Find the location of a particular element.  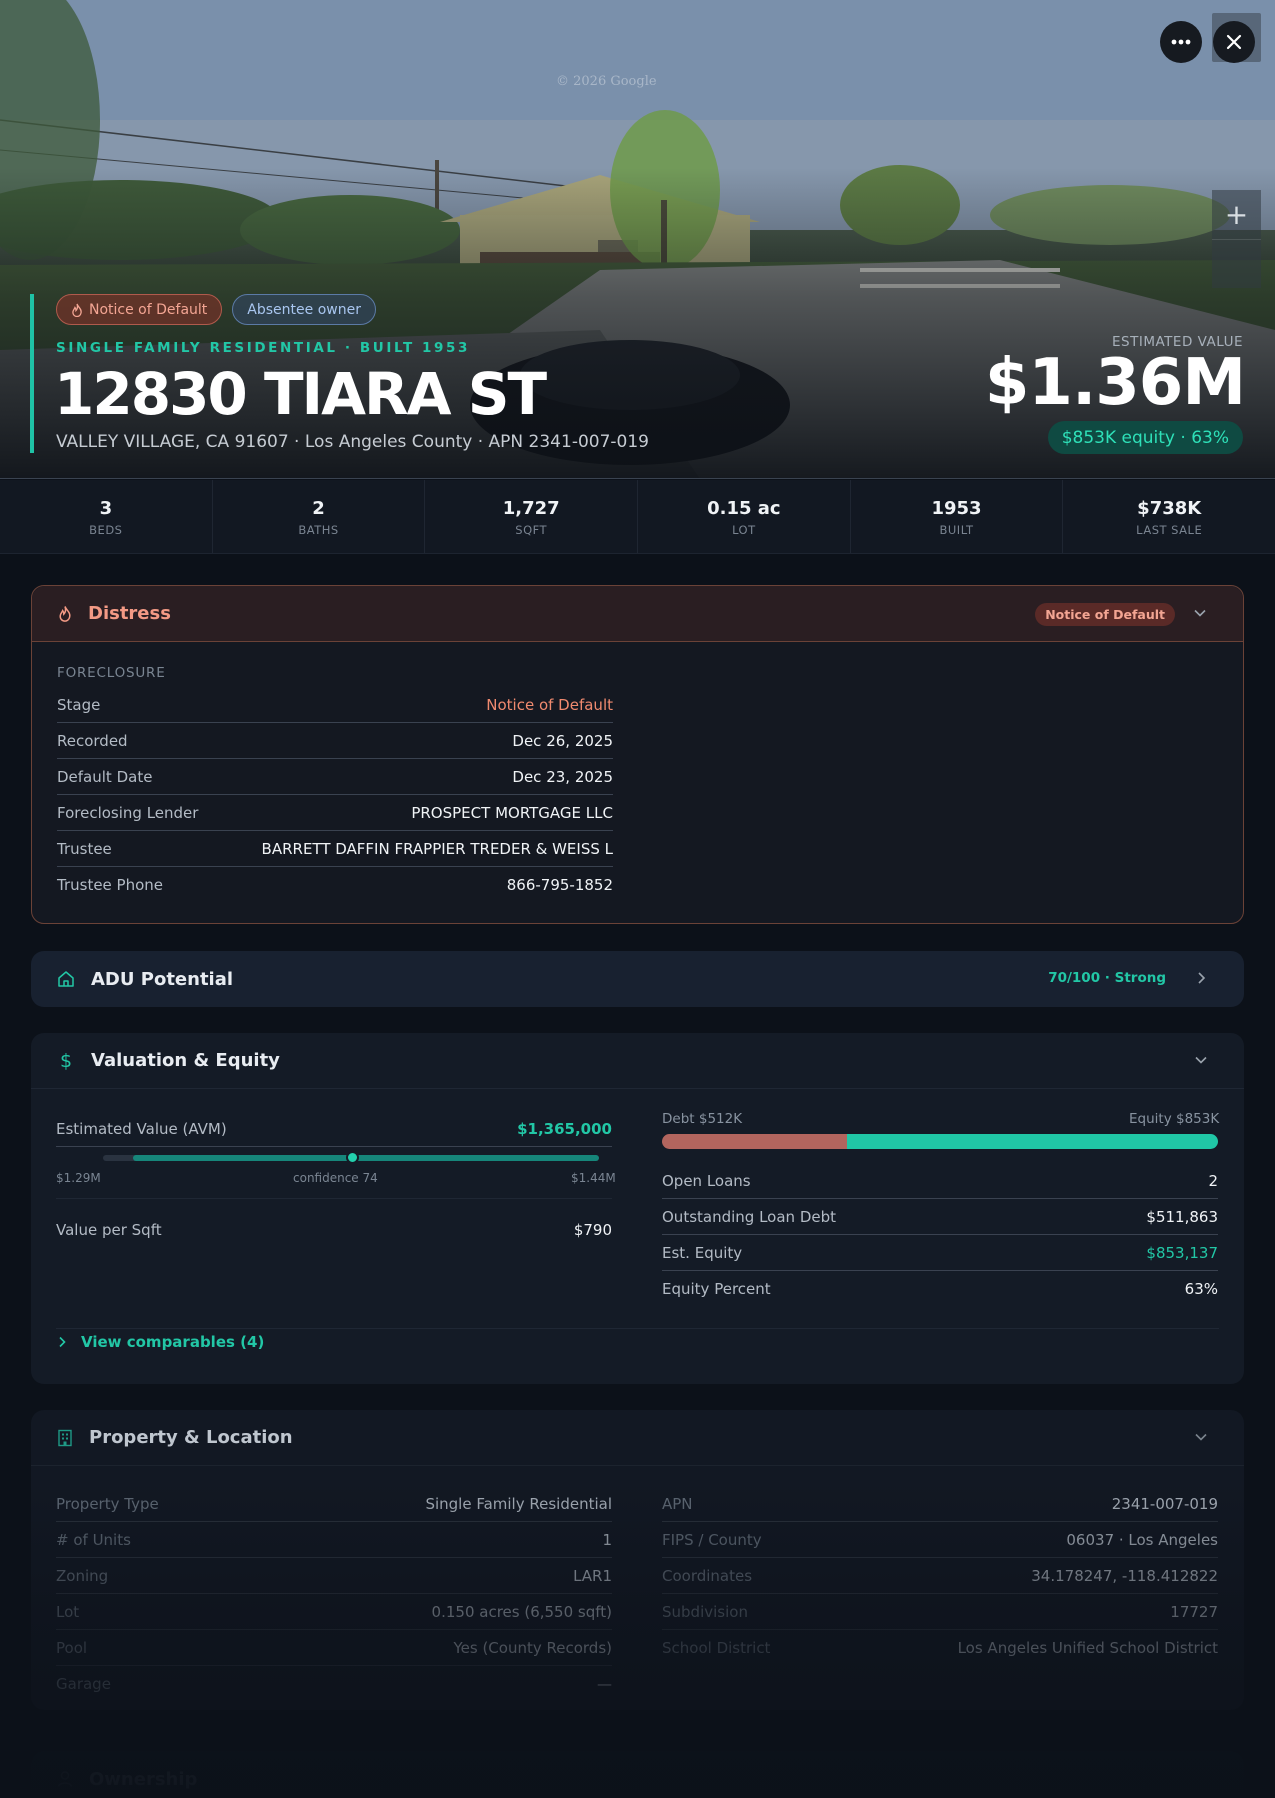

dollar-icon: $ is located at coordinates (66, 1060).